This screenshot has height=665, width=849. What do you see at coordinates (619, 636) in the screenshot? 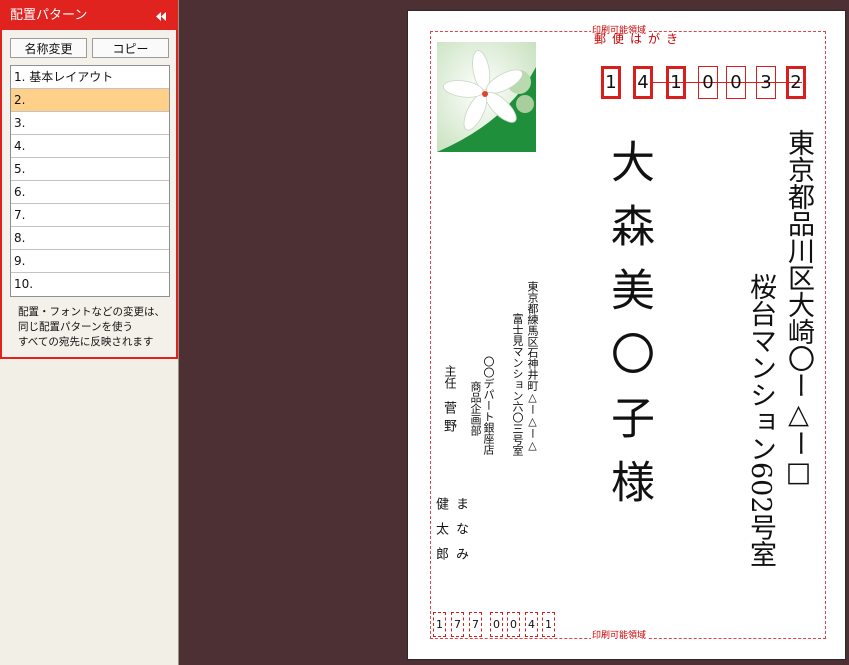
I see `printable-area-label-bottom: 印刷可能領域` at bounding box center [619, 636].